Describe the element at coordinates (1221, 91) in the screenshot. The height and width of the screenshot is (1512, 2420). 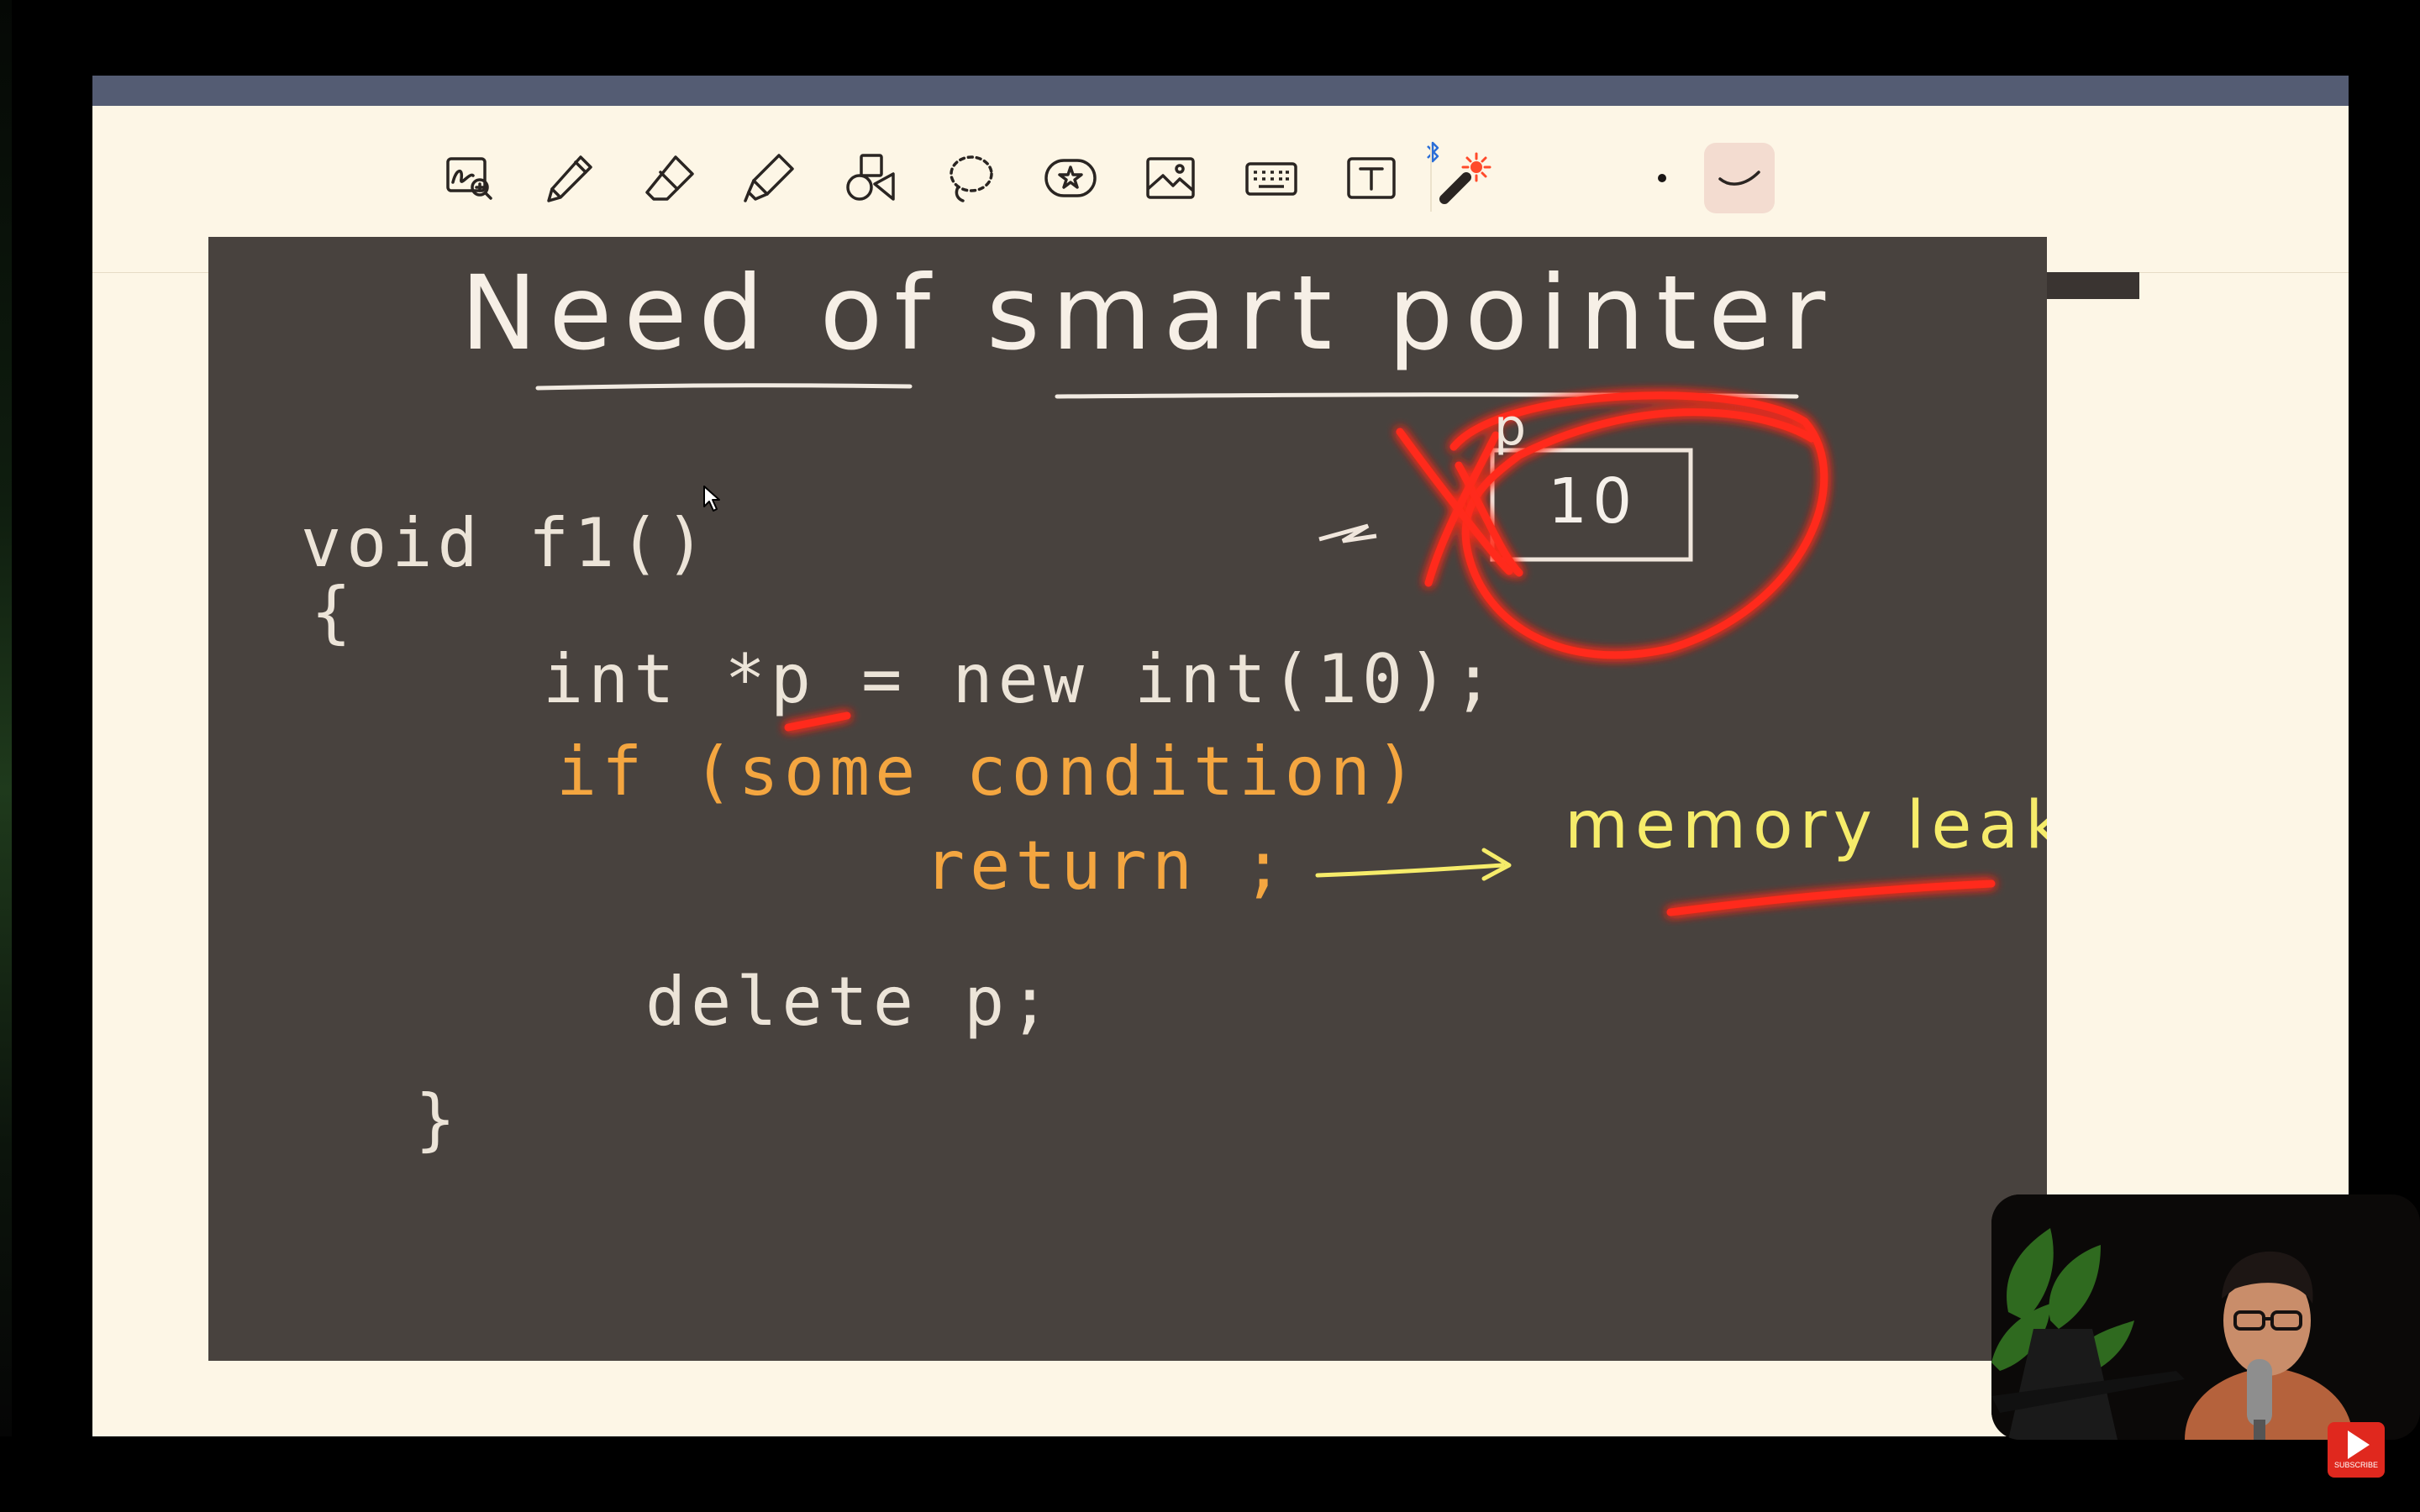
I see `title-bar` at that location.